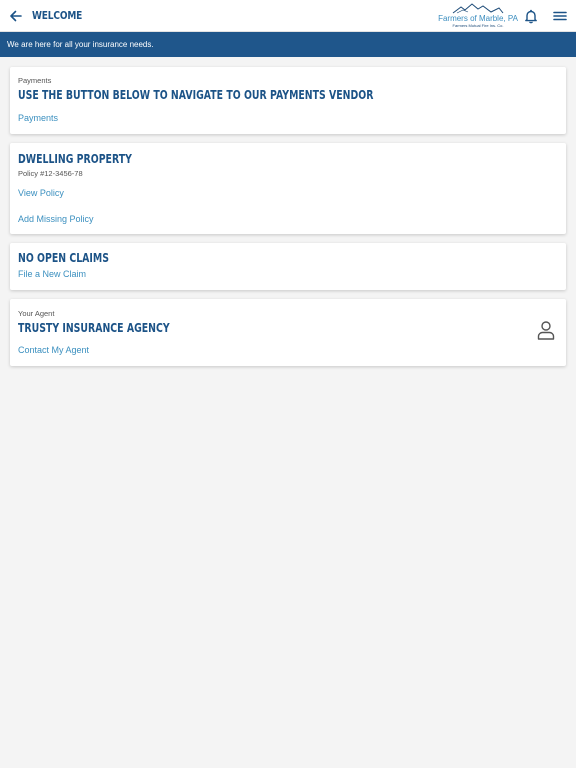 The width and height of the screenshot is (576, 768). Describe the element at coordinates (546, 330) in the screenshot. I see `person-icon` at that location.